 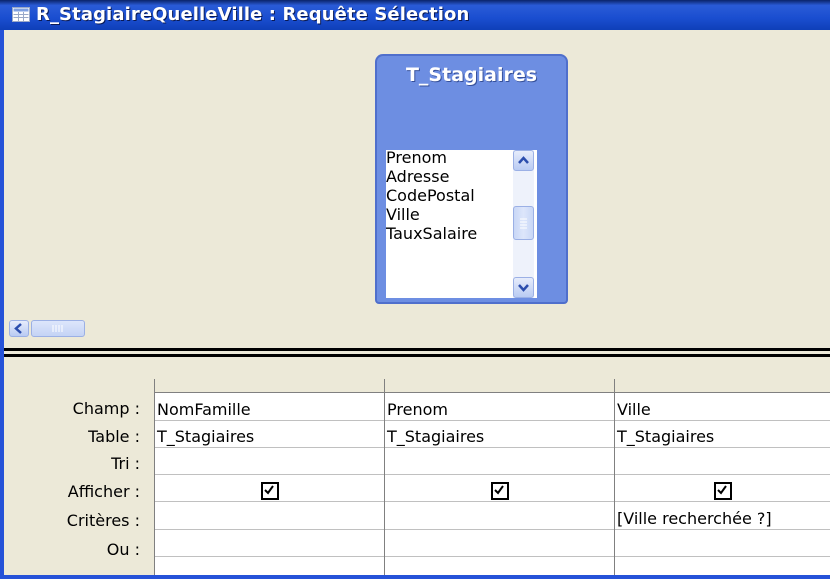 What do you see at coordinates (722, 477) in the screenshot?
I see `grid-column-3: Ville T_Stagiaires [Ville recherchée ?]` at bounding box center [722, 477].